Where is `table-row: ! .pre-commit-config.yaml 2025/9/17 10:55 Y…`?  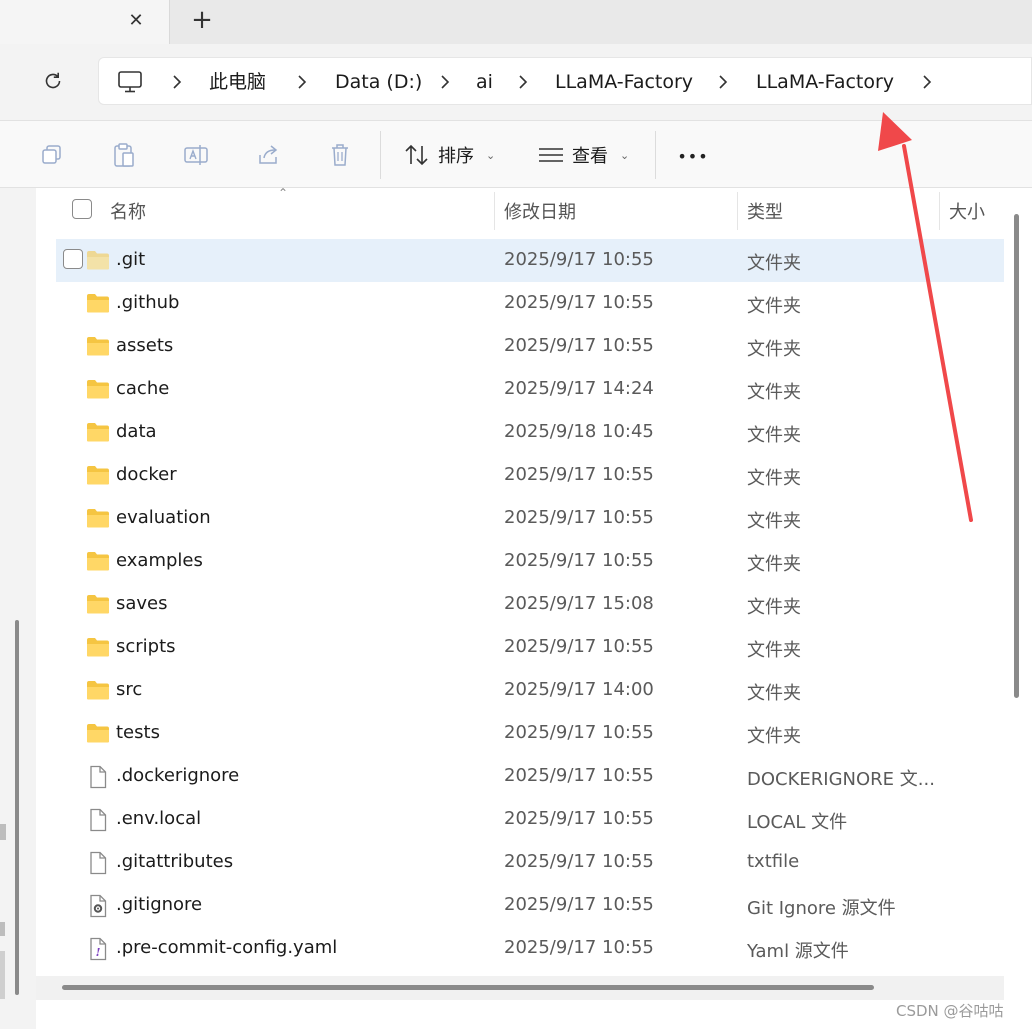 table-row: ! .pre-commit-config.yaml 2025/9/17 10:55 Y… is located at coordinates (530, 948).